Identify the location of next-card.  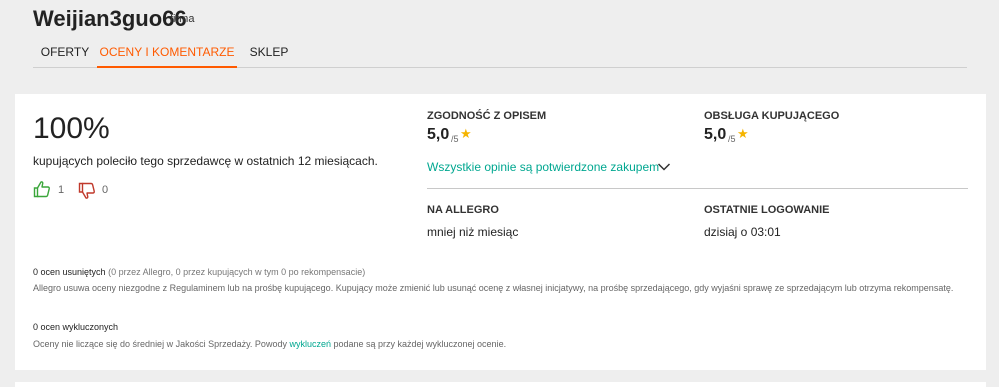
(500, 384).